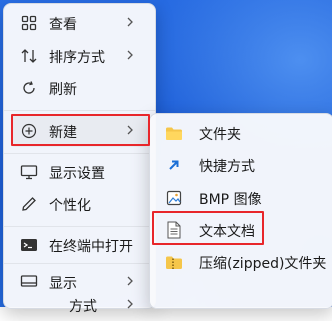 Image resolution: width=332 pixels, height=321 pixels. Describe the element at coordinates (29, 245) in the screenshot. I see `terminal-icon` at that location.